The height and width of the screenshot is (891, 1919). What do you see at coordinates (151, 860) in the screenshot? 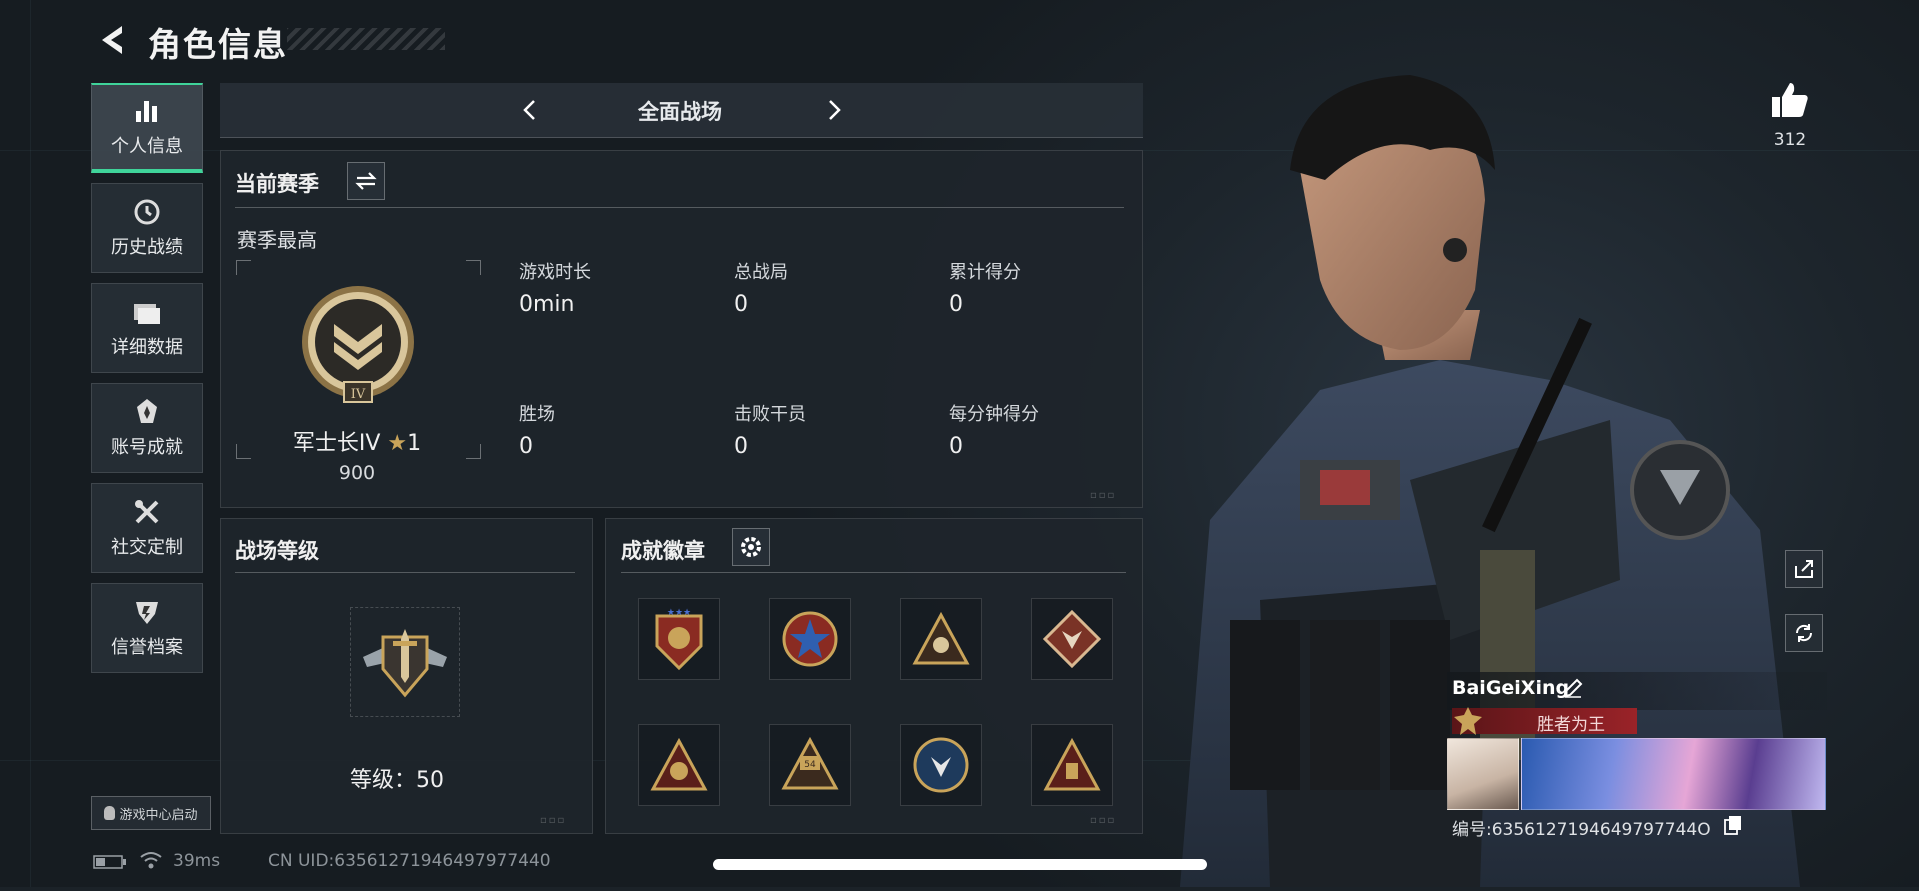
I see `wifi-icon` at bounding box center [151, 860].